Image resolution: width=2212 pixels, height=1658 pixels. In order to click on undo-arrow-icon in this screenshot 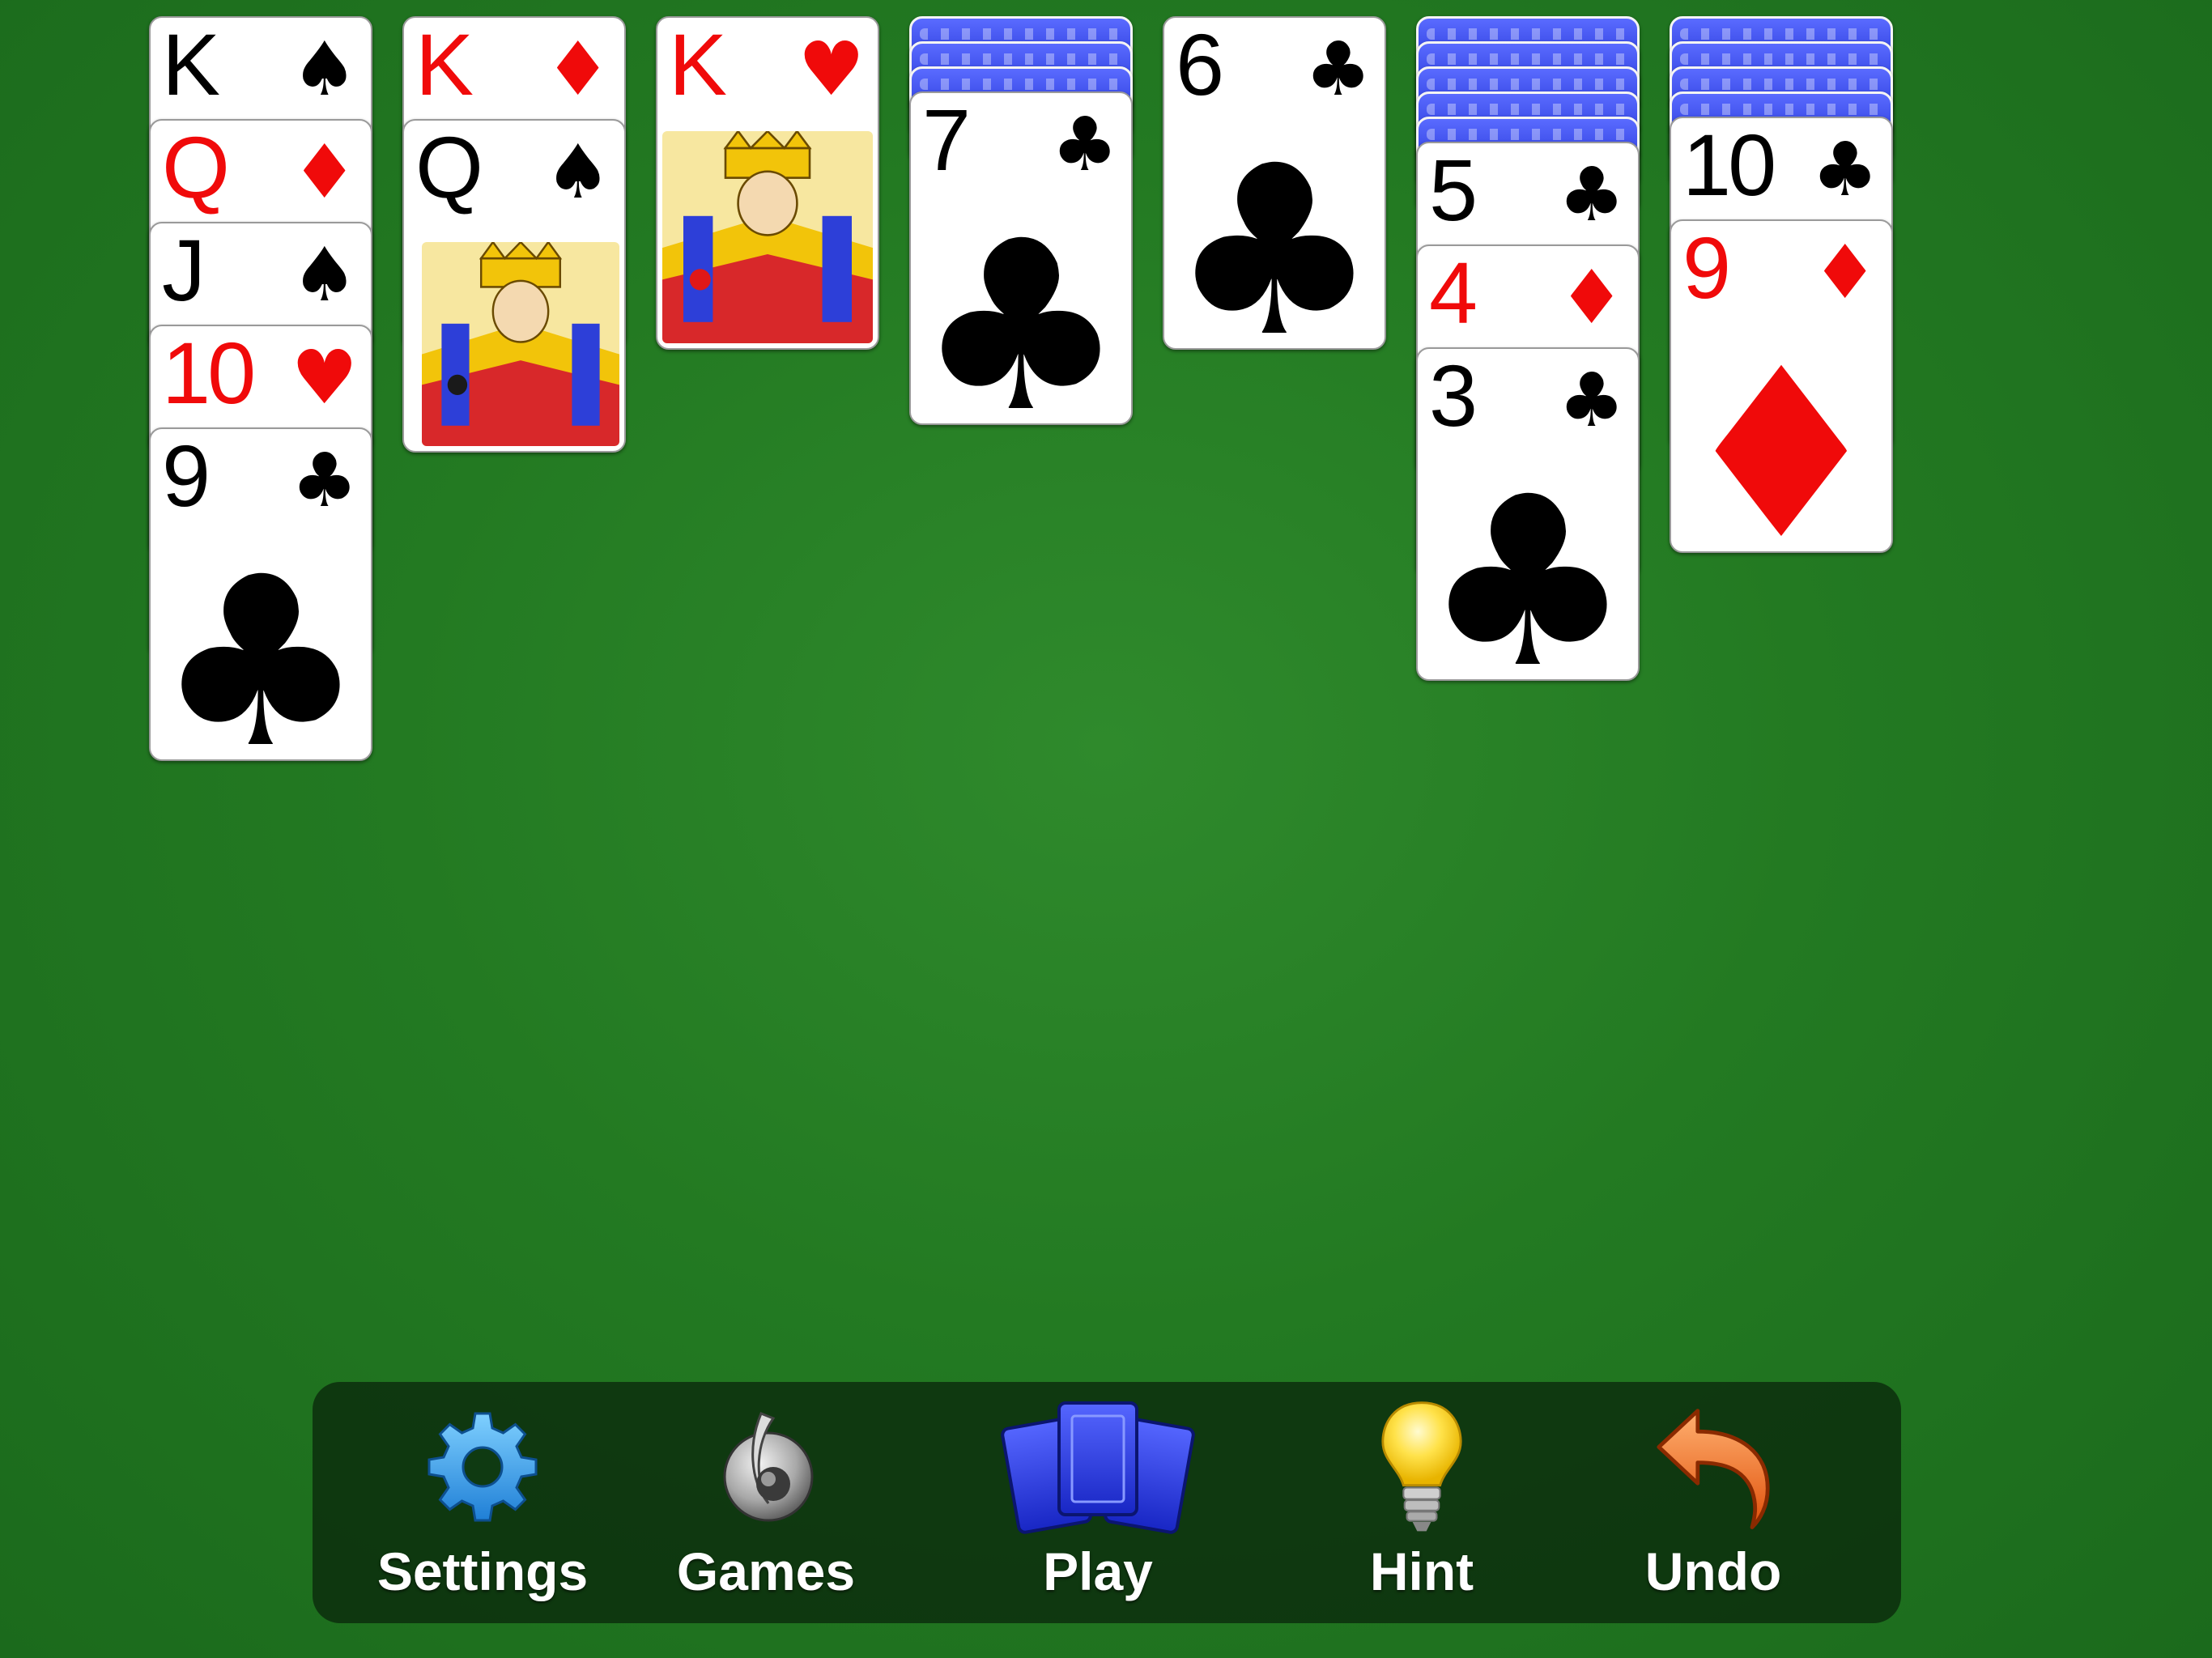, I will do `click(1713, 1470)`.